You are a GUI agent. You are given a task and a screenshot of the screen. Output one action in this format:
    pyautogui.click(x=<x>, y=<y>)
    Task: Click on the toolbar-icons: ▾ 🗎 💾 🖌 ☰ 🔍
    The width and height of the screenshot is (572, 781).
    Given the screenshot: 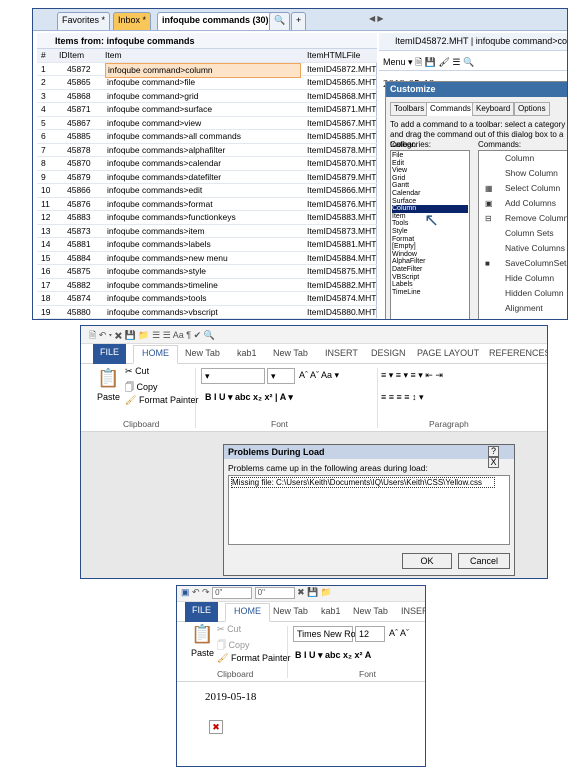 What is the action you would take?
    pyautogui.click(x=441, y=62)
    